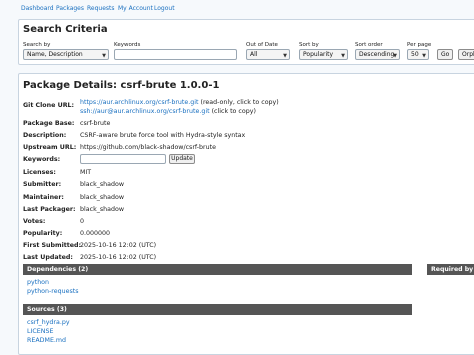 This screenshot has height=355, width=474. I want to click on package-base-label: Package Base:, so click(49, 123).